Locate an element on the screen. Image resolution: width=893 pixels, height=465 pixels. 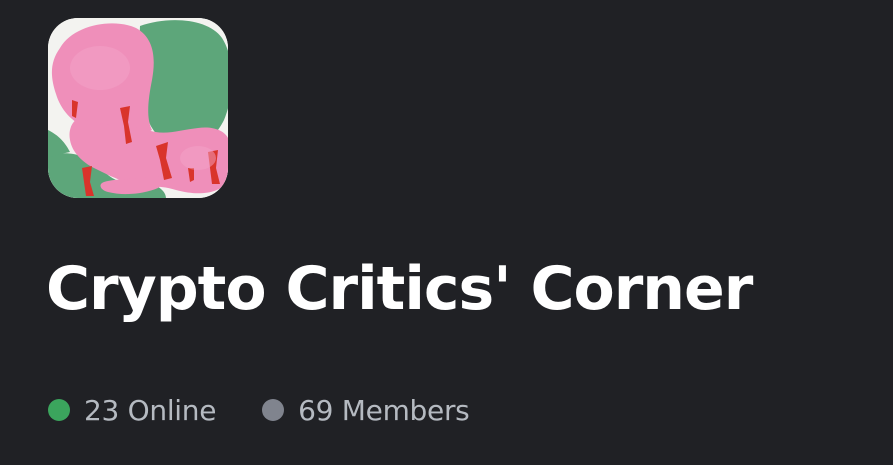
online-count: 23 Online is located at coordinates (132, 410).